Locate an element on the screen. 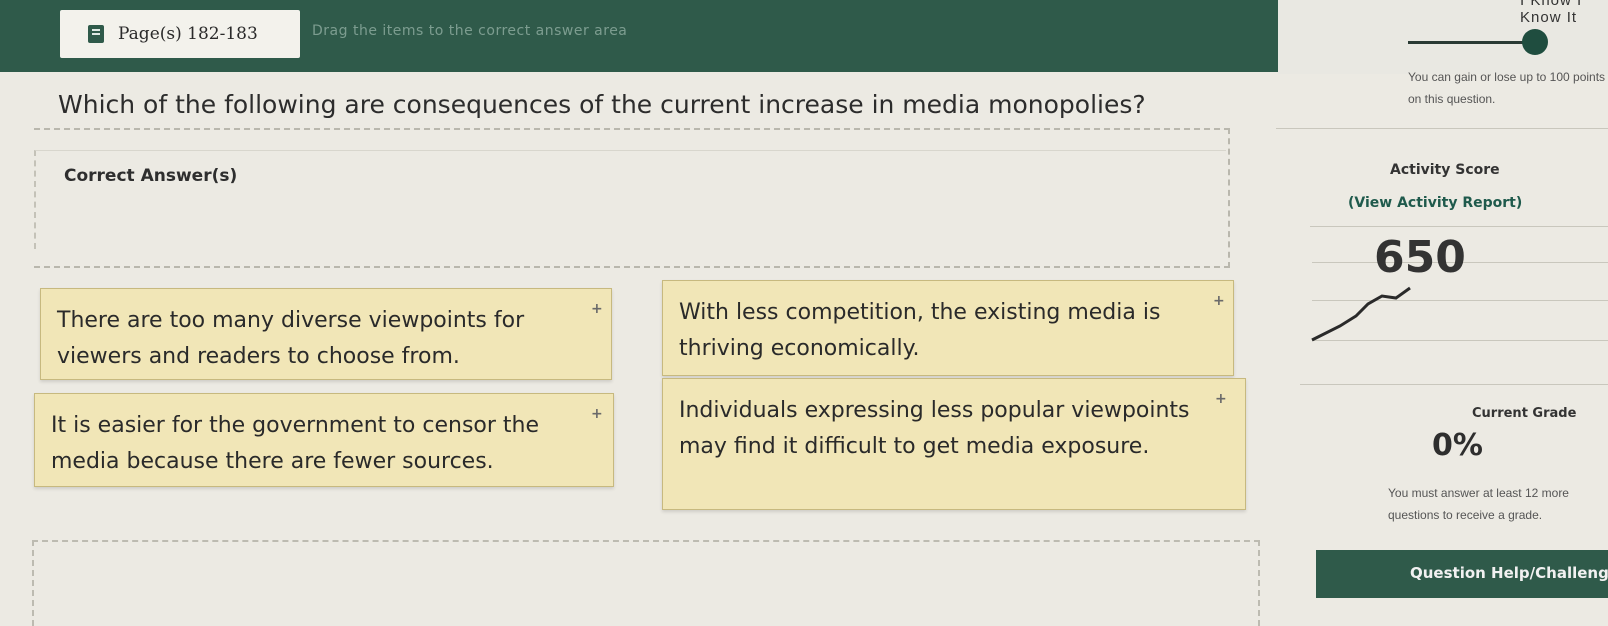 This screenshot has width=1608, height=626. activity-score-value: 650 is located at coordinates (1420, 257).